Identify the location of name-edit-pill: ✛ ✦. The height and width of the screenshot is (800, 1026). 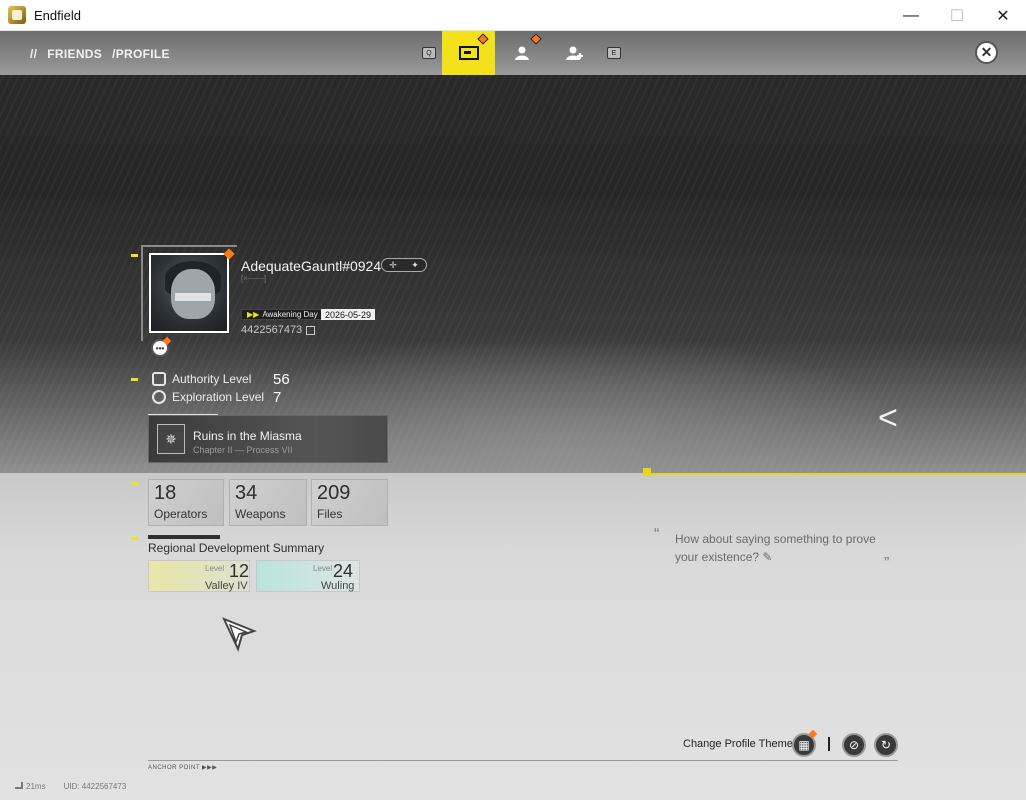
(404, 265).